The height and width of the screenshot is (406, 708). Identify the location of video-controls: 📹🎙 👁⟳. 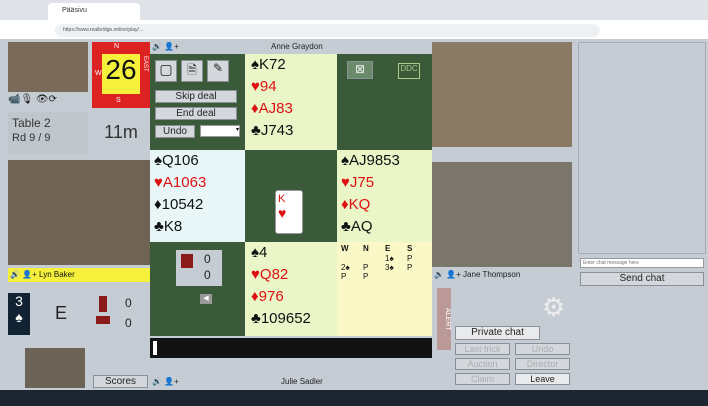
(48, 101).